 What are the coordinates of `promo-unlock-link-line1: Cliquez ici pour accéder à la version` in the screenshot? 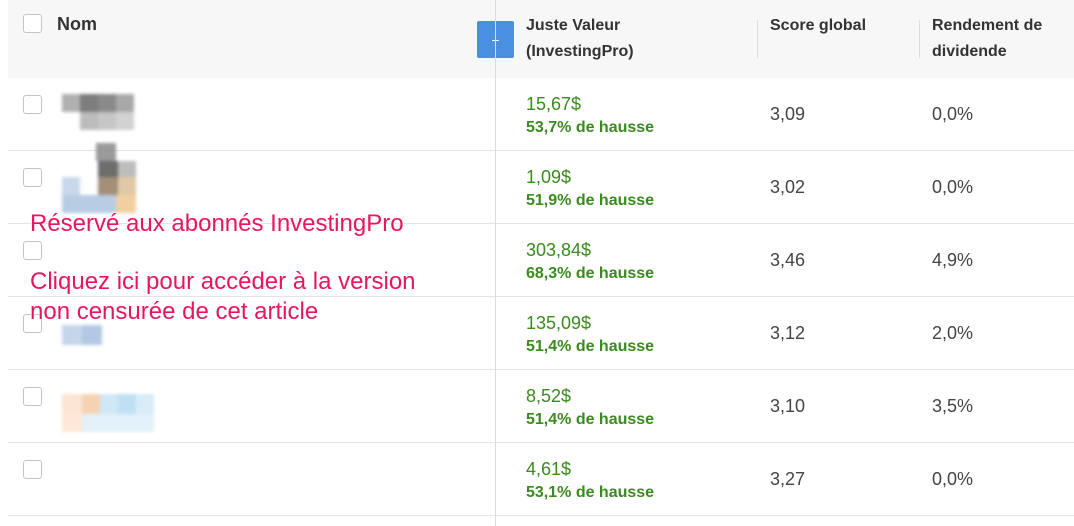 It's located at (223, 282).